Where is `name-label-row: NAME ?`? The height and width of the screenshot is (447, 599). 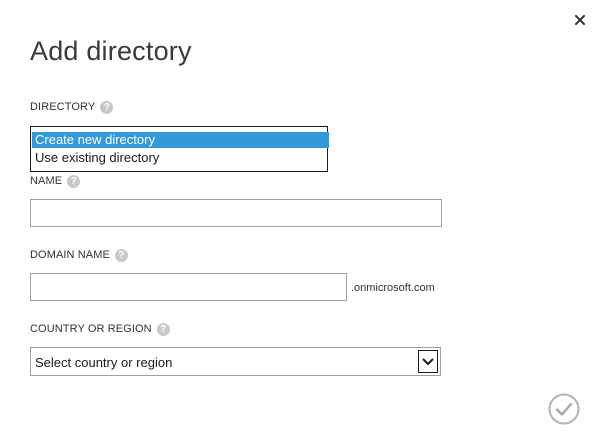
name-label-row: NAME ? is located at coordinates (55, 181).